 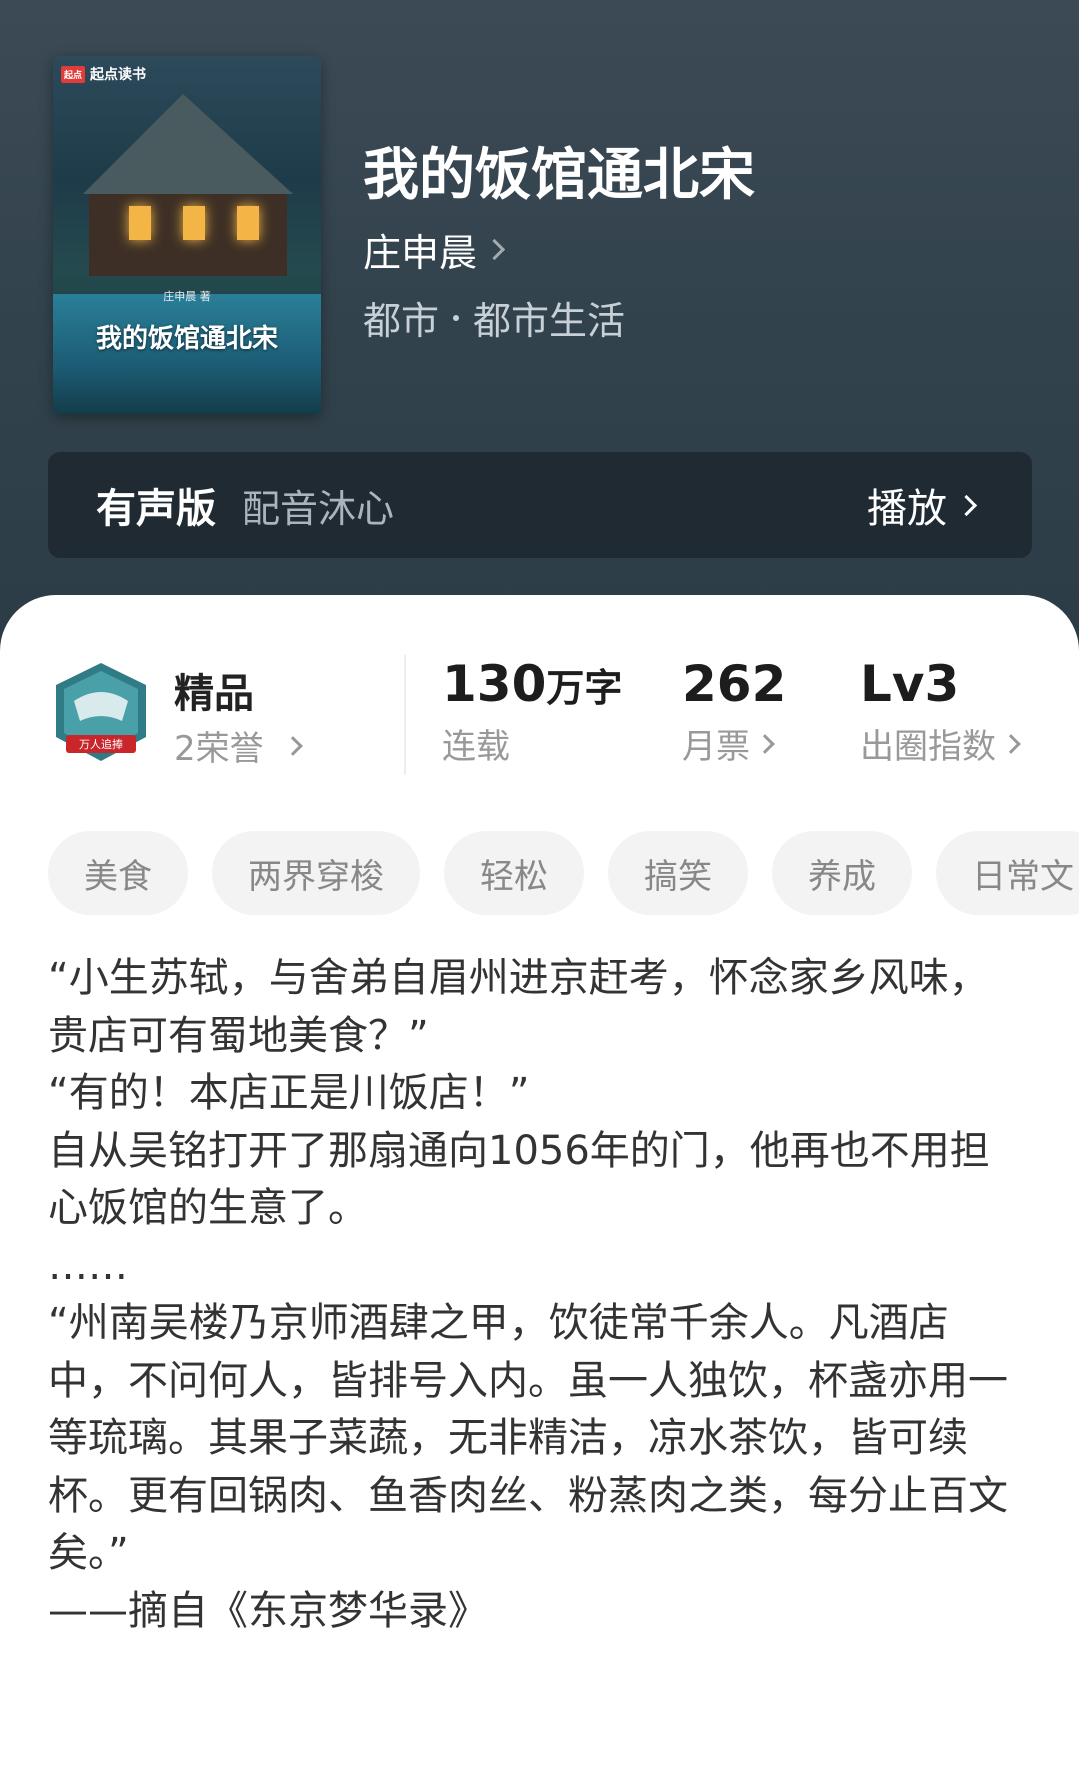 What do you see at coordinates (318, 508) in the screenshot?
I see `audiobook-voice: 配音沐心` at bounding box center [318, 508].